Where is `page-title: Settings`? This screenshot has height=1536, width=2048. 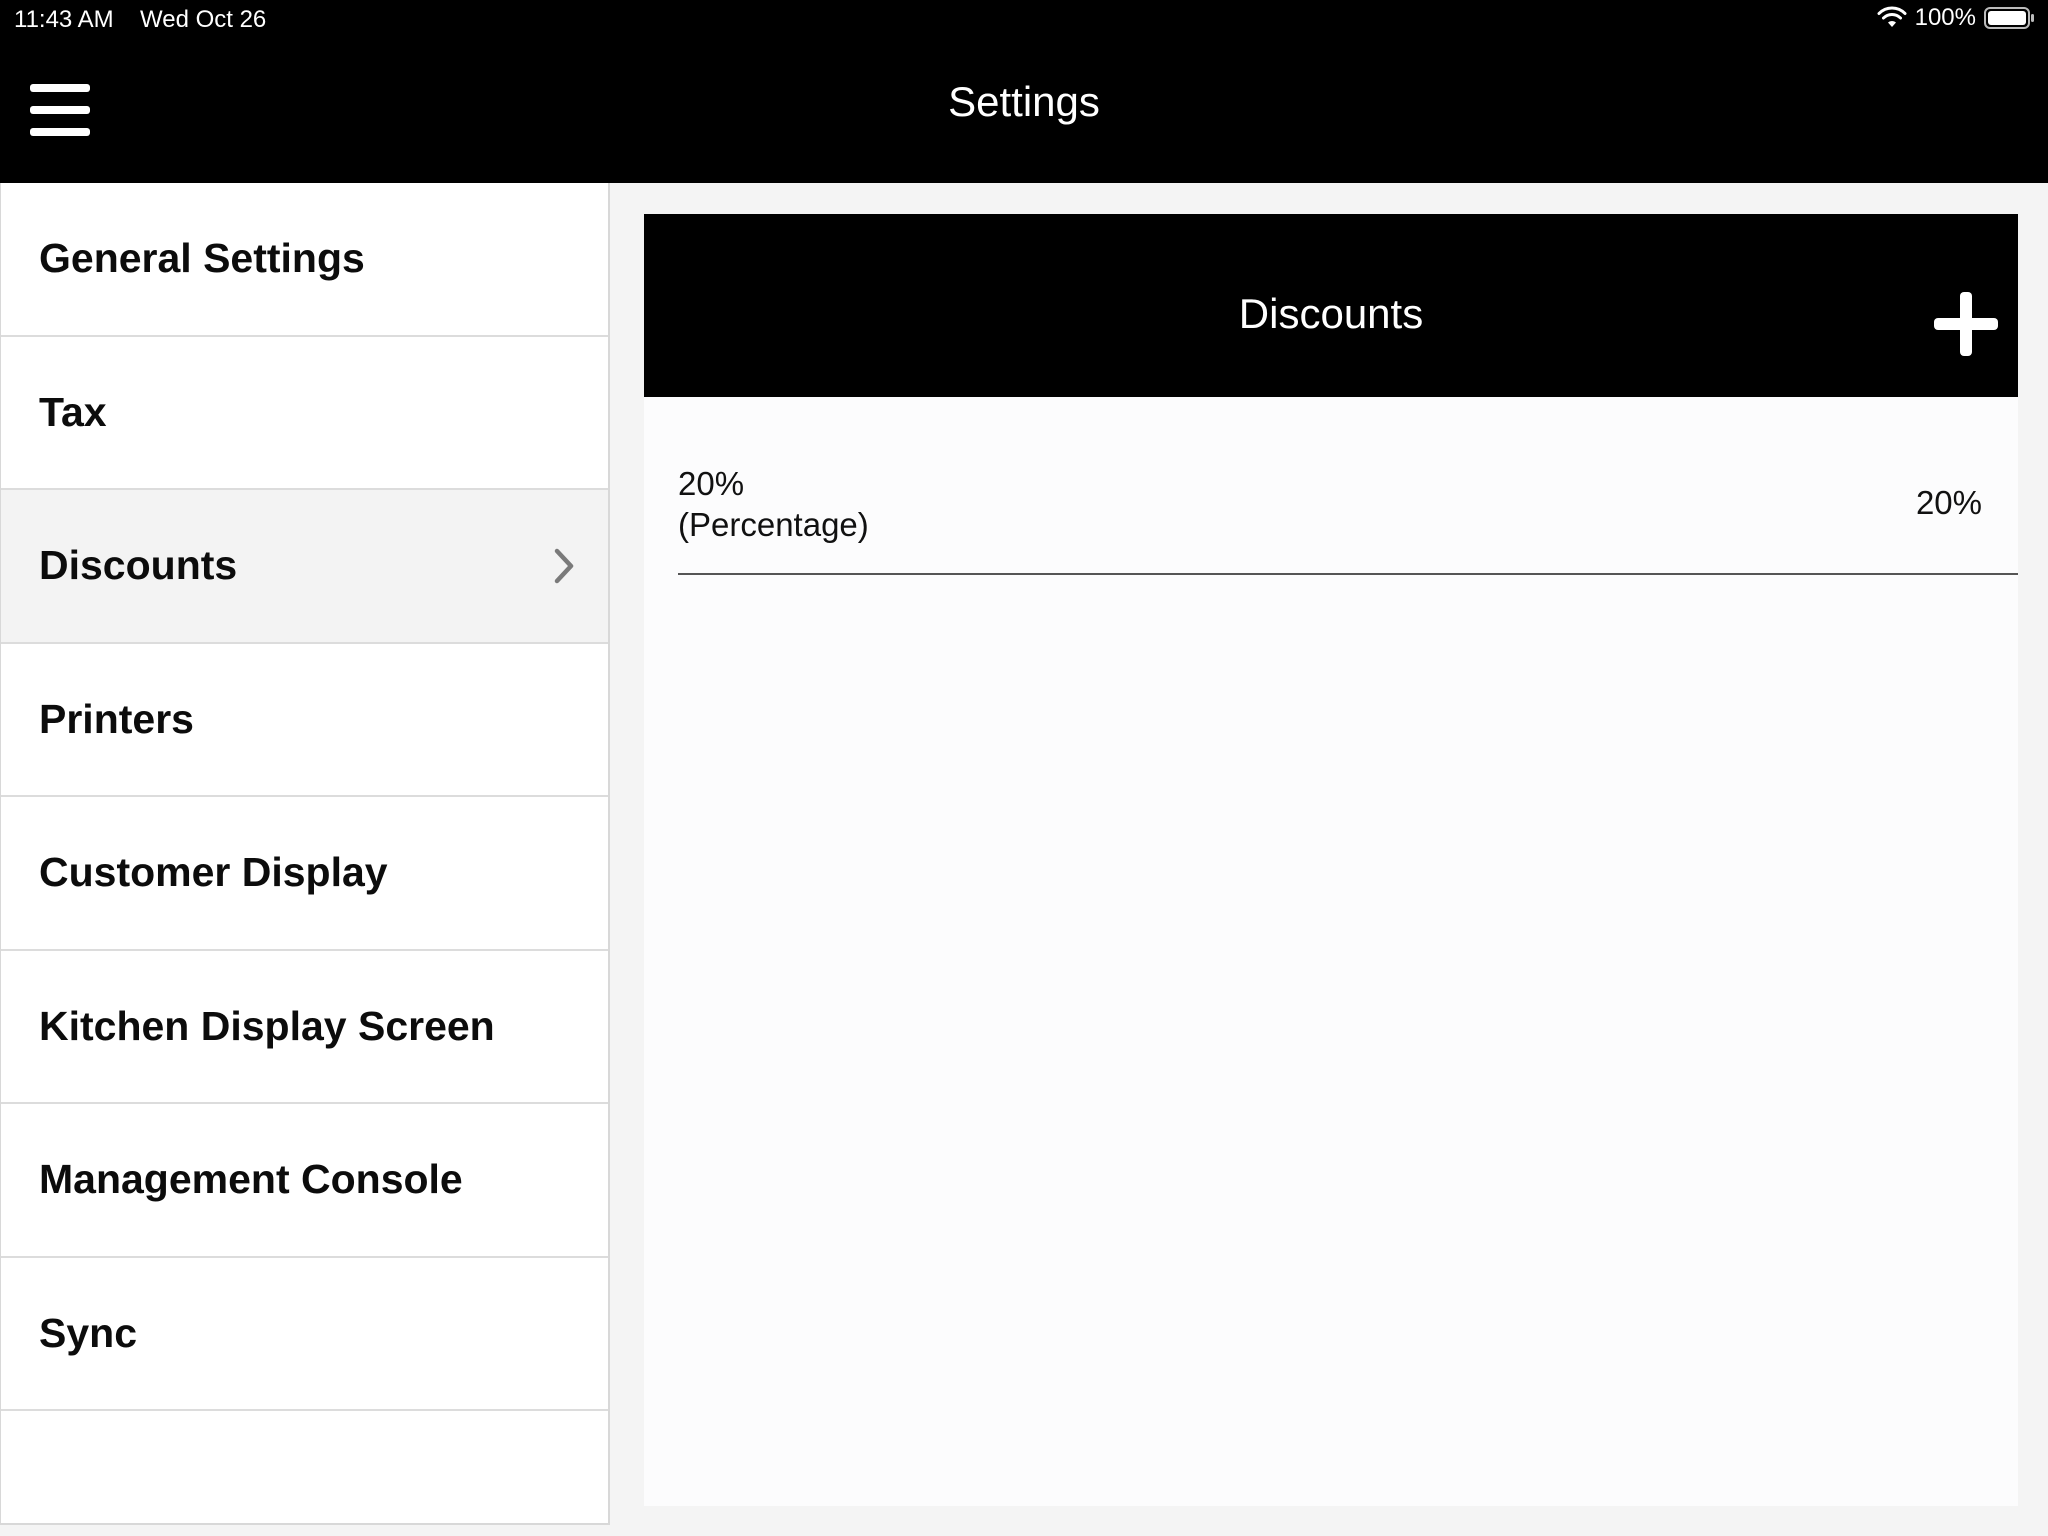 page-title: Settings is located at coordinates (1024, 101).